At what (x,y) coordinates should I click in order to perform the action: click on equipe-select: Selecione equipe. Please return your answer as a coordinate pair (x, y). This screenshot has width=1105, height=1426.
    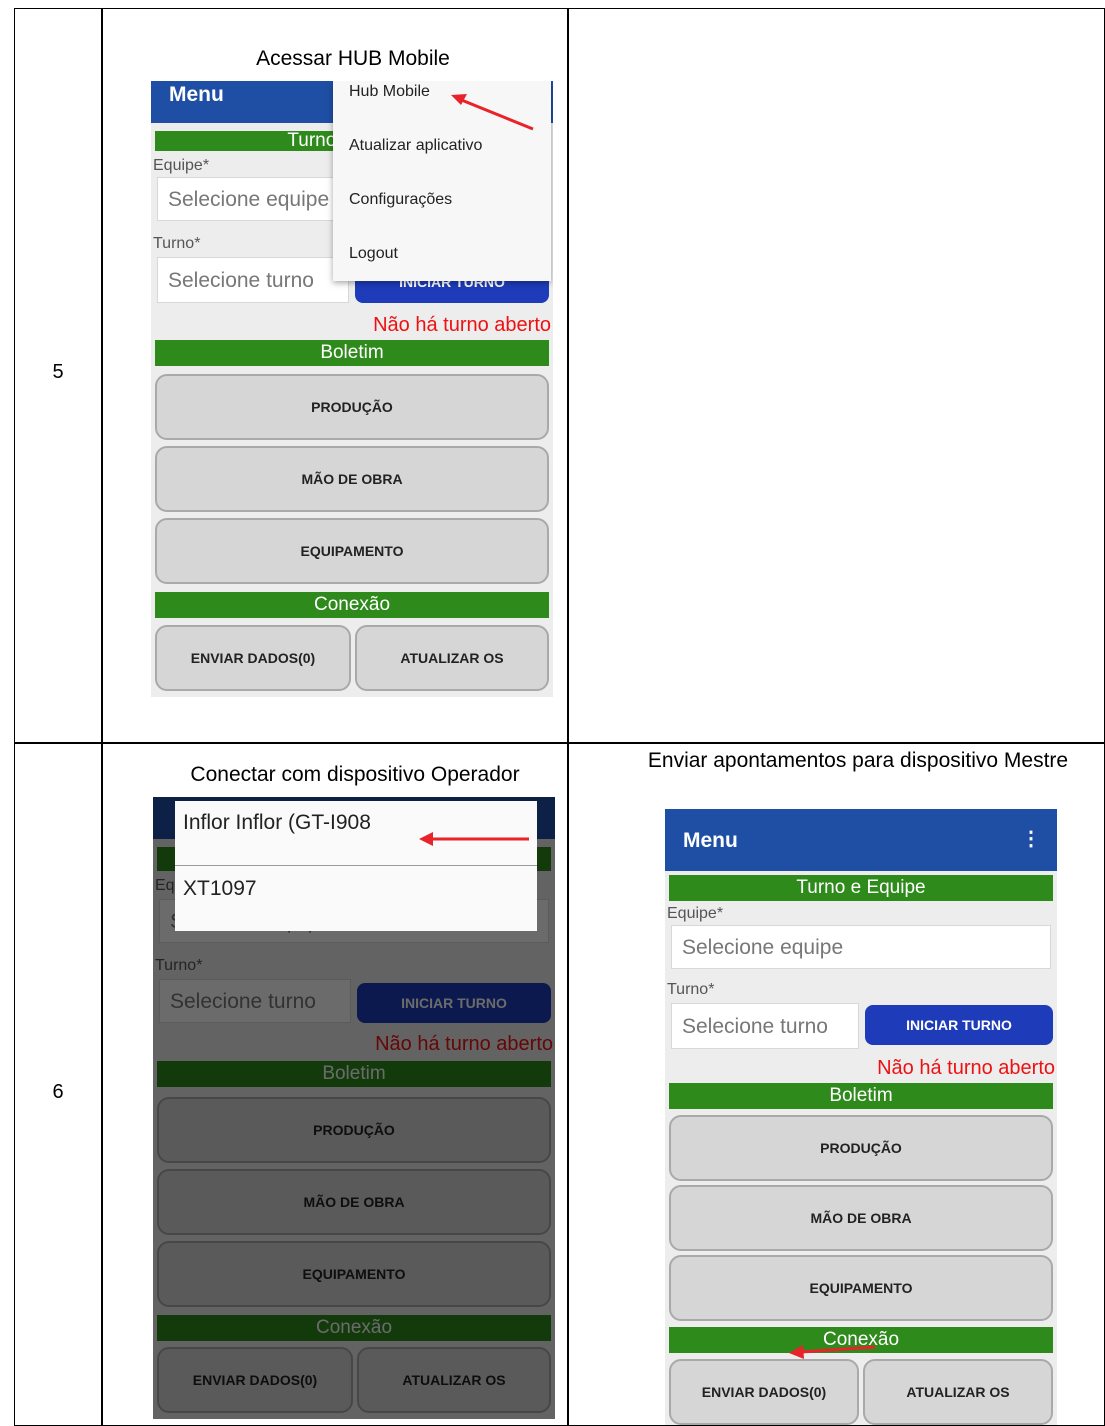
    Looking at the image, I should click on (861, 947).